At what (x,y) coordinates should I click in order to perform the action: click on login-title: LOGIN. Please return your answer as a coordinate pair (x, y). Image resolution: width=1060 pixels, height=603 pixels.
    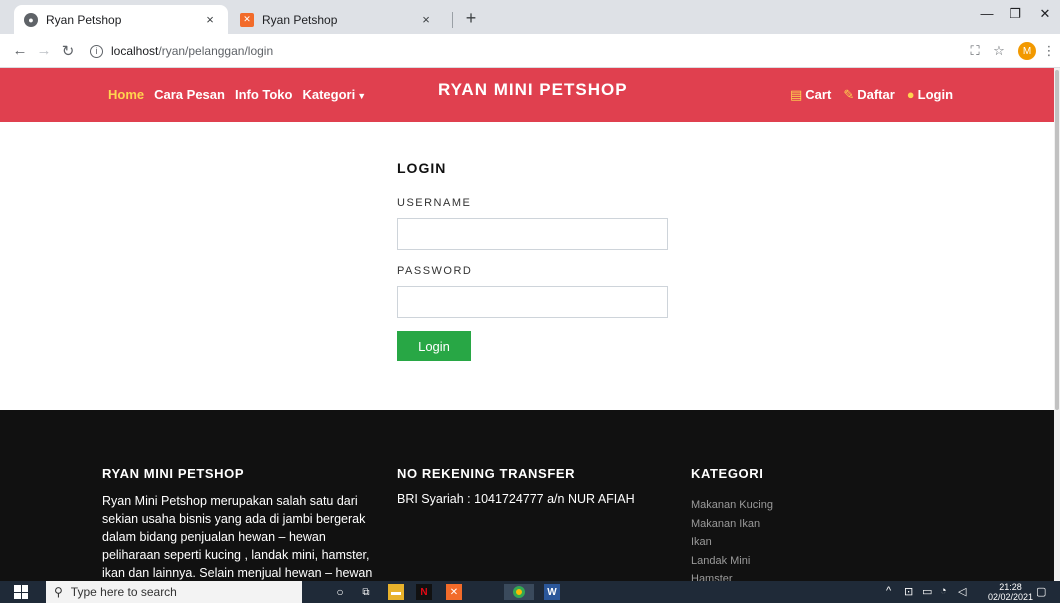
    Looking at the image, I should click on (422, 168).